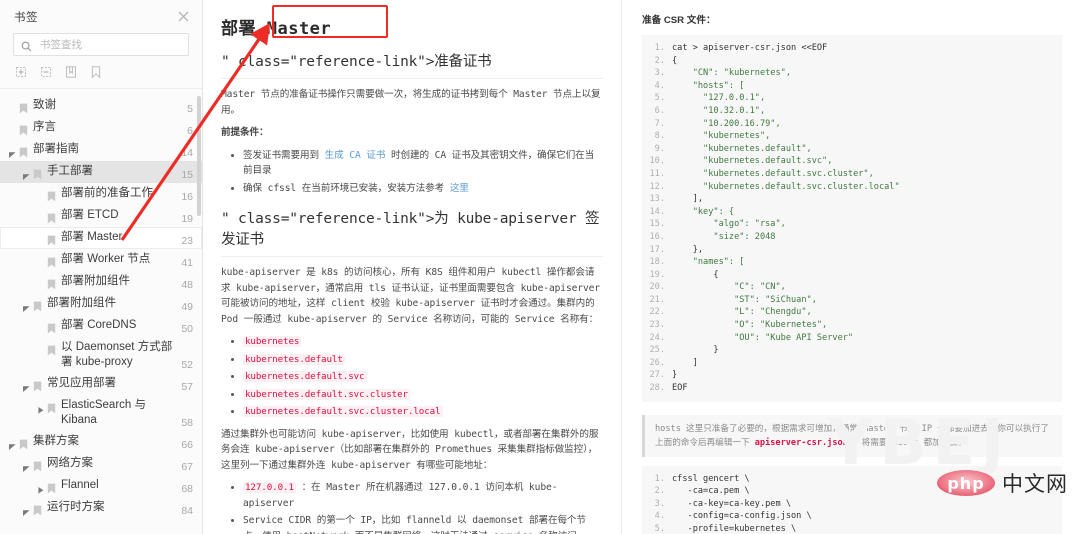  Describe the element at coordinates (657, 262) in the screenshot. I see `code-line-number: 18.` at that location.